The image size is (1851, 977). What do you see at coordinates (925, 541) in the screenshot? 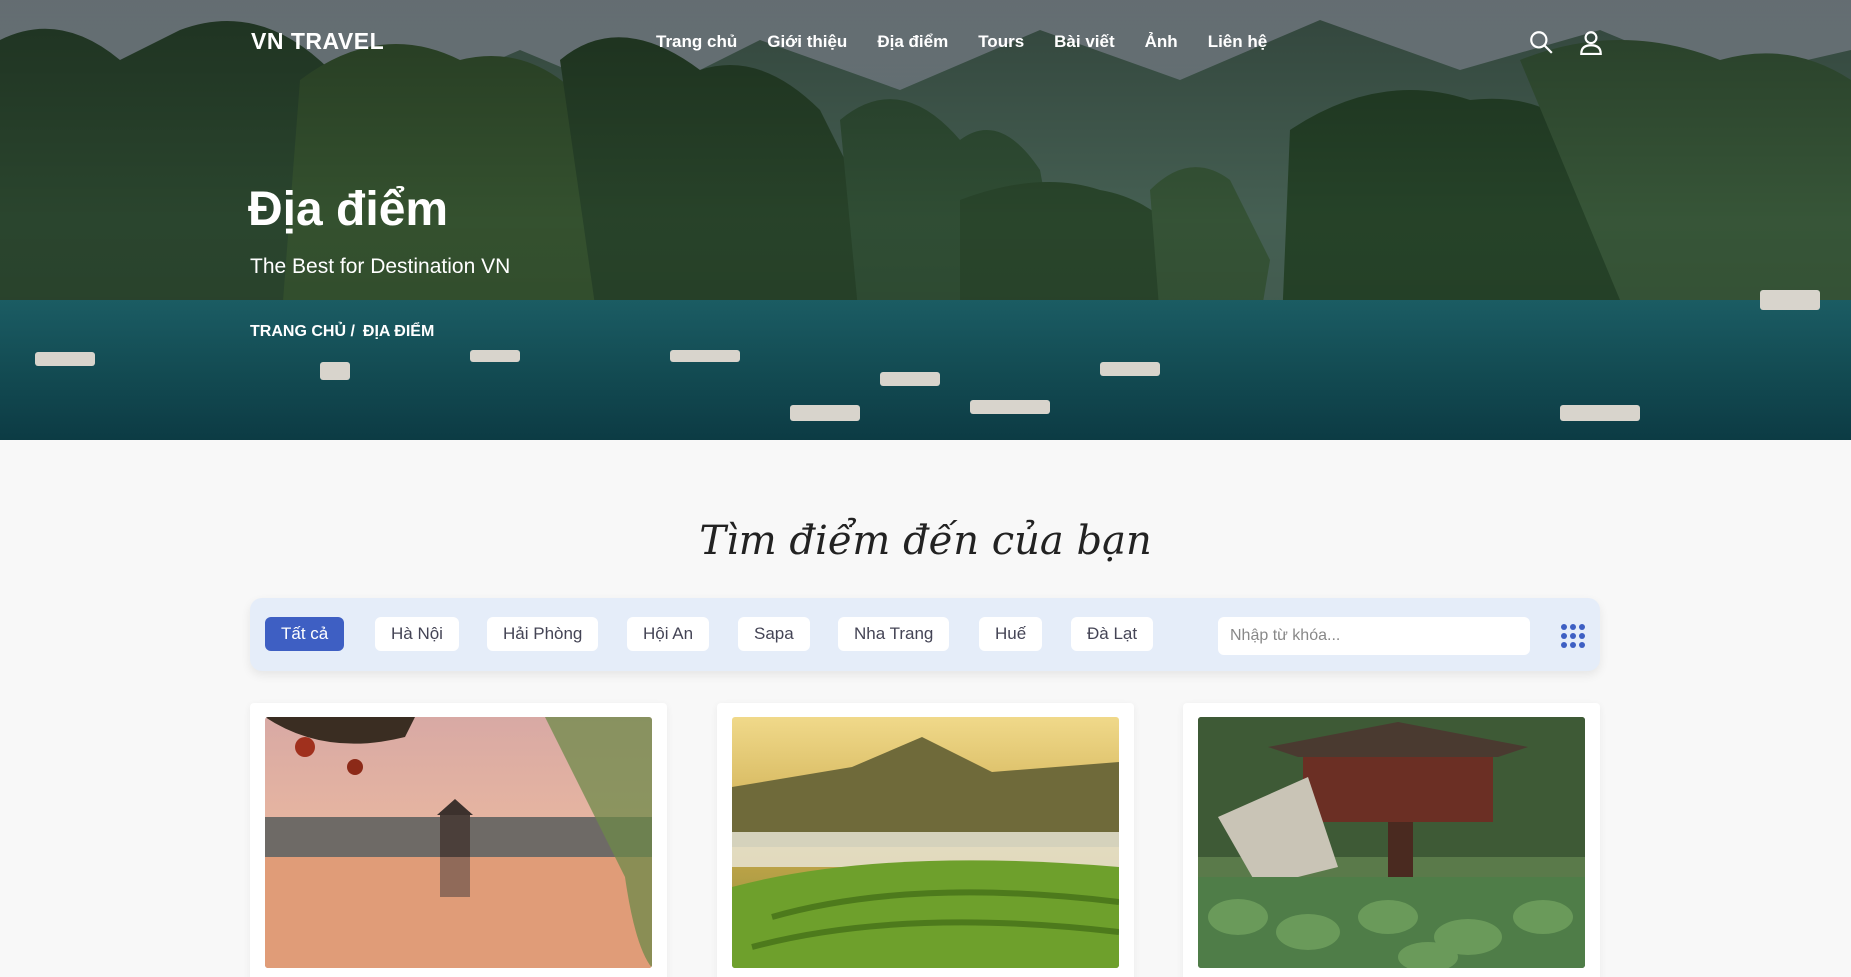
I see `section-title: Tìm điểm đến của bạn` at bounding box center [925, 541].